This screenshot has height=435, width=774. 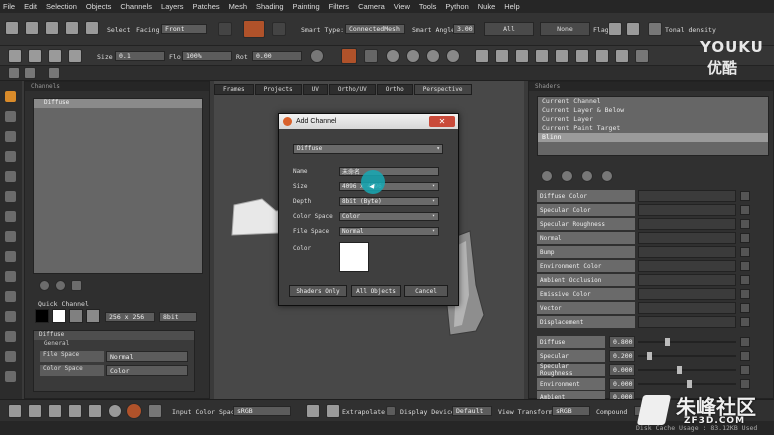 I want to click on menu-view: View, so click(x=402, y=6).